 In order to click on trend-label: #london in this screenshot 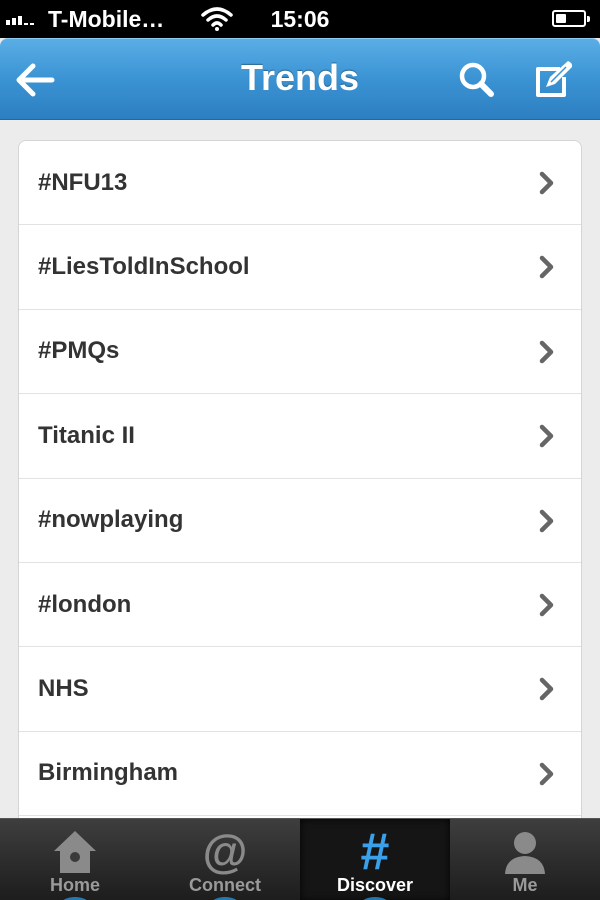, I will do `click(85, 604)`.